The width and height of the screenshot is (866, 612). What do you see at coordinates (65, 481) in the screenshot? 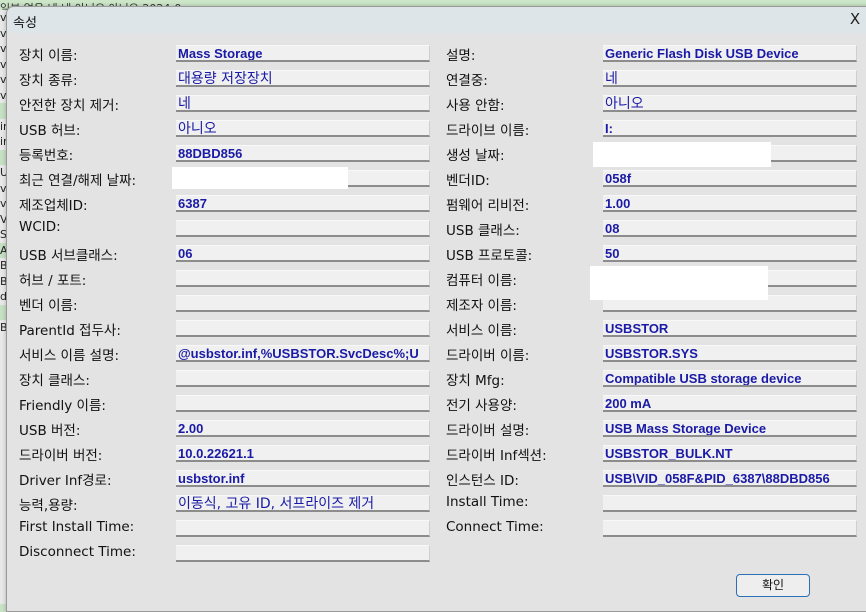
I see `left-label: Driver Inf경로:` at bounding box center [65, 481].